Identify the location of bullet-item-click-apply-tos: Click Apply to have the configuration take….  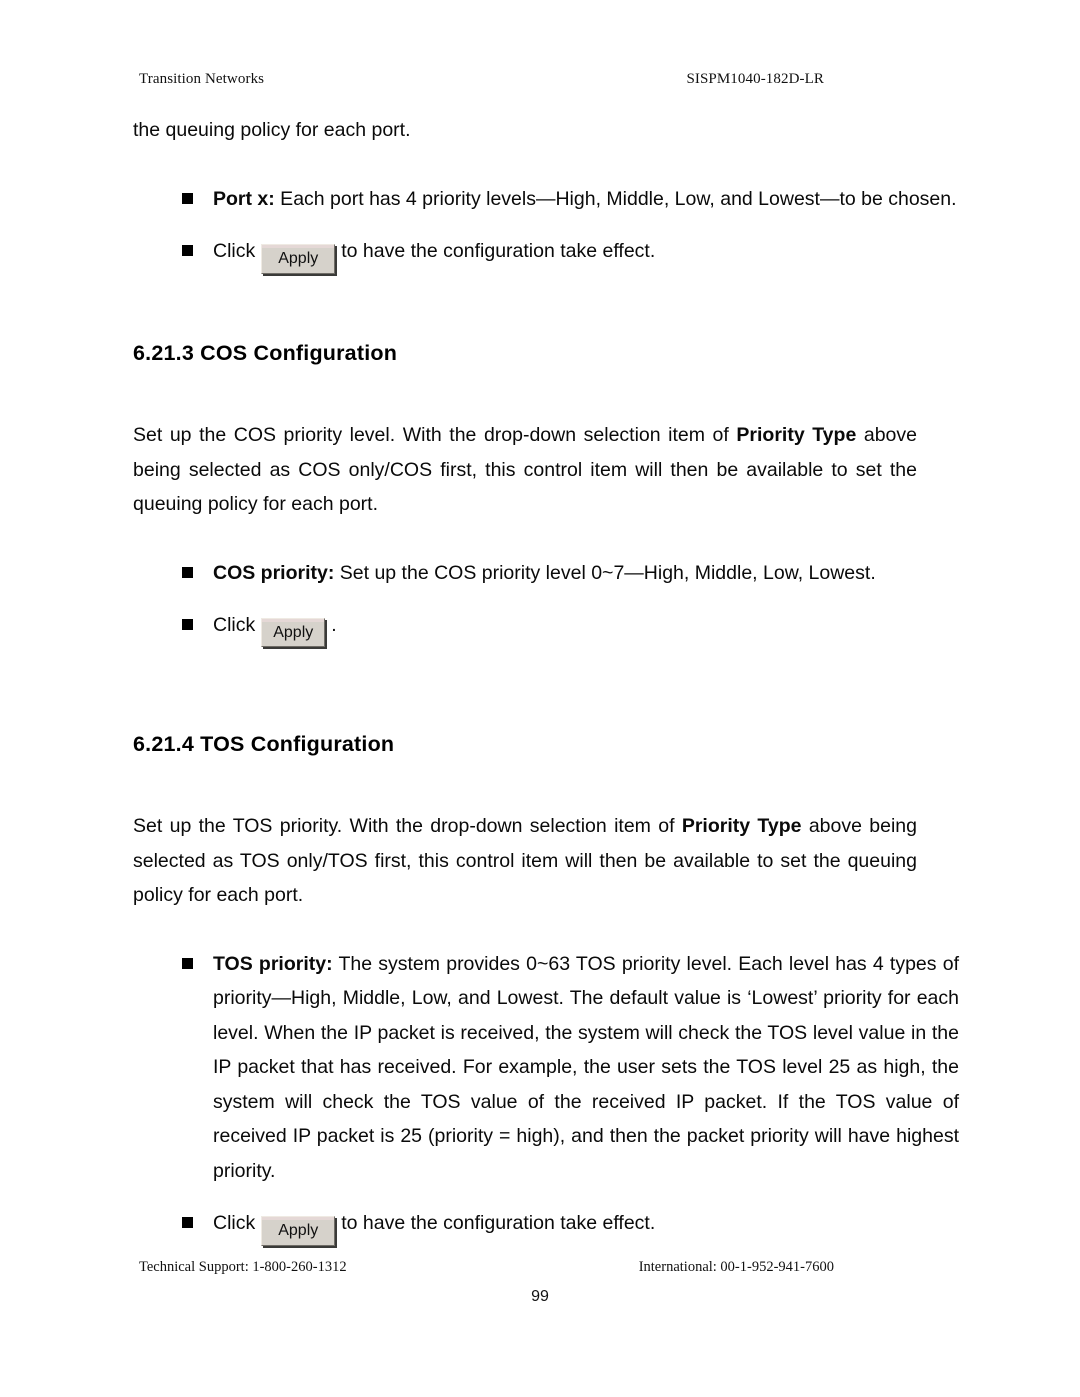
(546, 1226).